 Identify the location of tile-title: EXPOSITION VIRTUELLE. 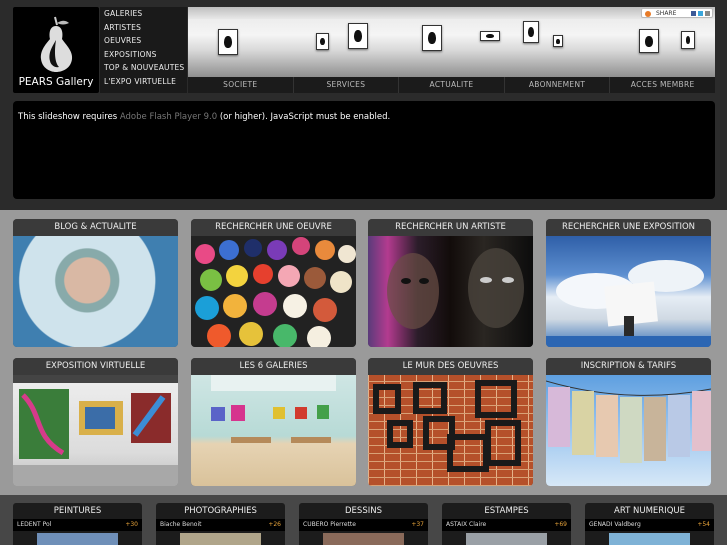
(95, 366).